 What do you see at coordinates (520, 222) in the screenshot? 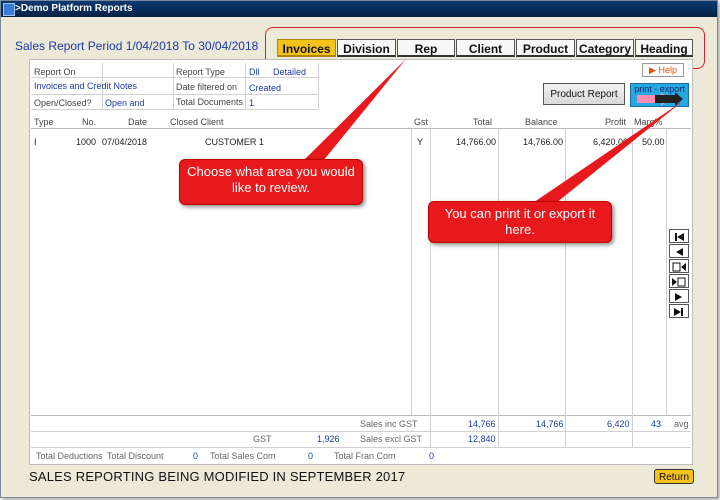
I see `export-callout: You can print it or export it here.` at bounding box center [520, 222].